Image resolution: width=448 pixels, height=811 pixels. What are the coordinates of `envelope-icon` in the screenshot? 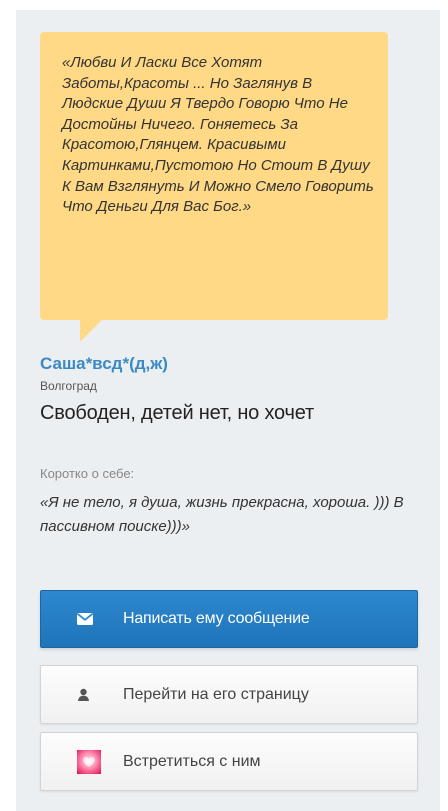 It's located at (85, 619).